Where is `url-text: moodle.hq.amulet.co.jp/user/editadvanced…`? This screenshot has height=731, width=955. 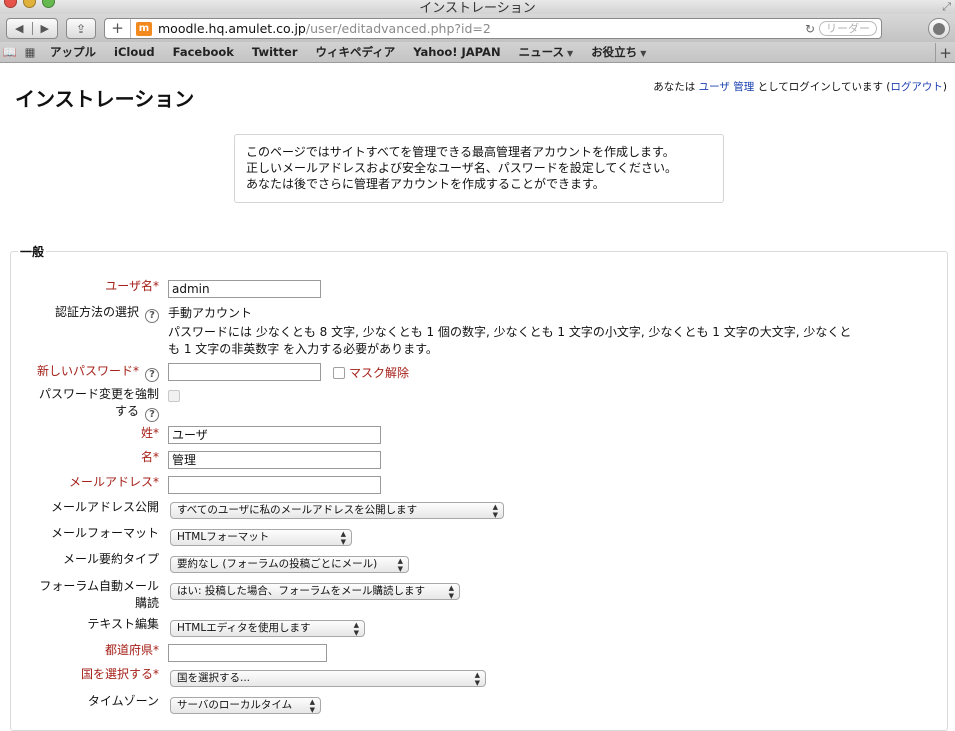 url-text: moodle.hq.amulet.co.jp/user/editadvanced… is located at coordinates (479, 28).